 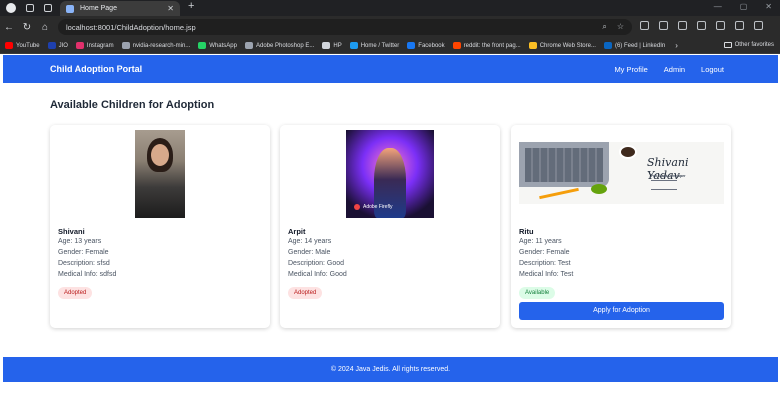 I want to click on footer-text: © 2024 Java Jedis. All rights reserved., so click(x=390, y=369).